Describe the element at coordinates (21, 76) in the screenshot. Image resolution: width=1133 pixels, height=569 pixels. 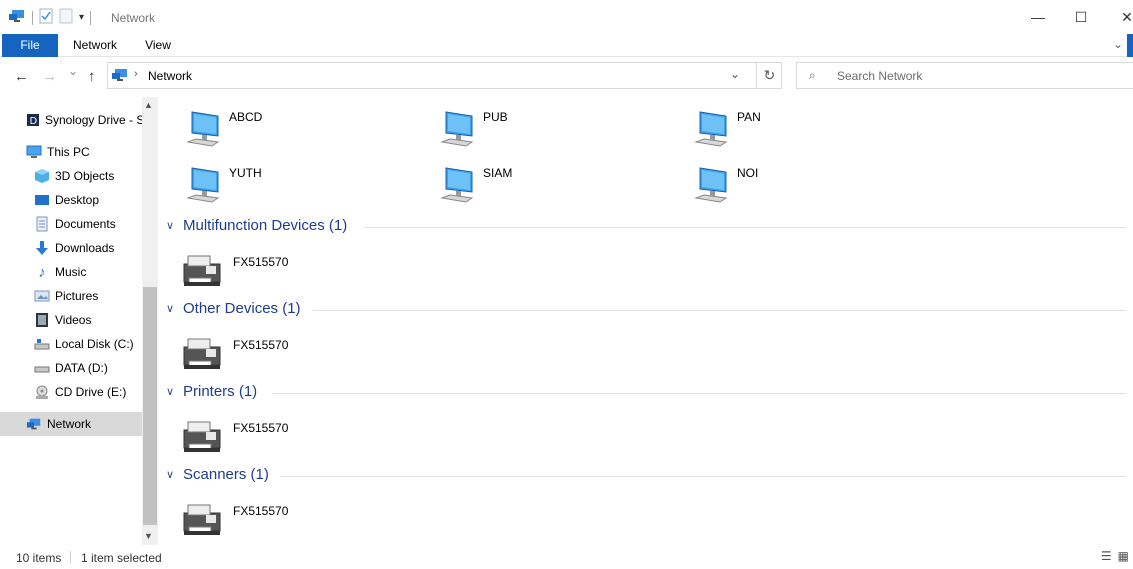
I see `back-button: ←` at that location.